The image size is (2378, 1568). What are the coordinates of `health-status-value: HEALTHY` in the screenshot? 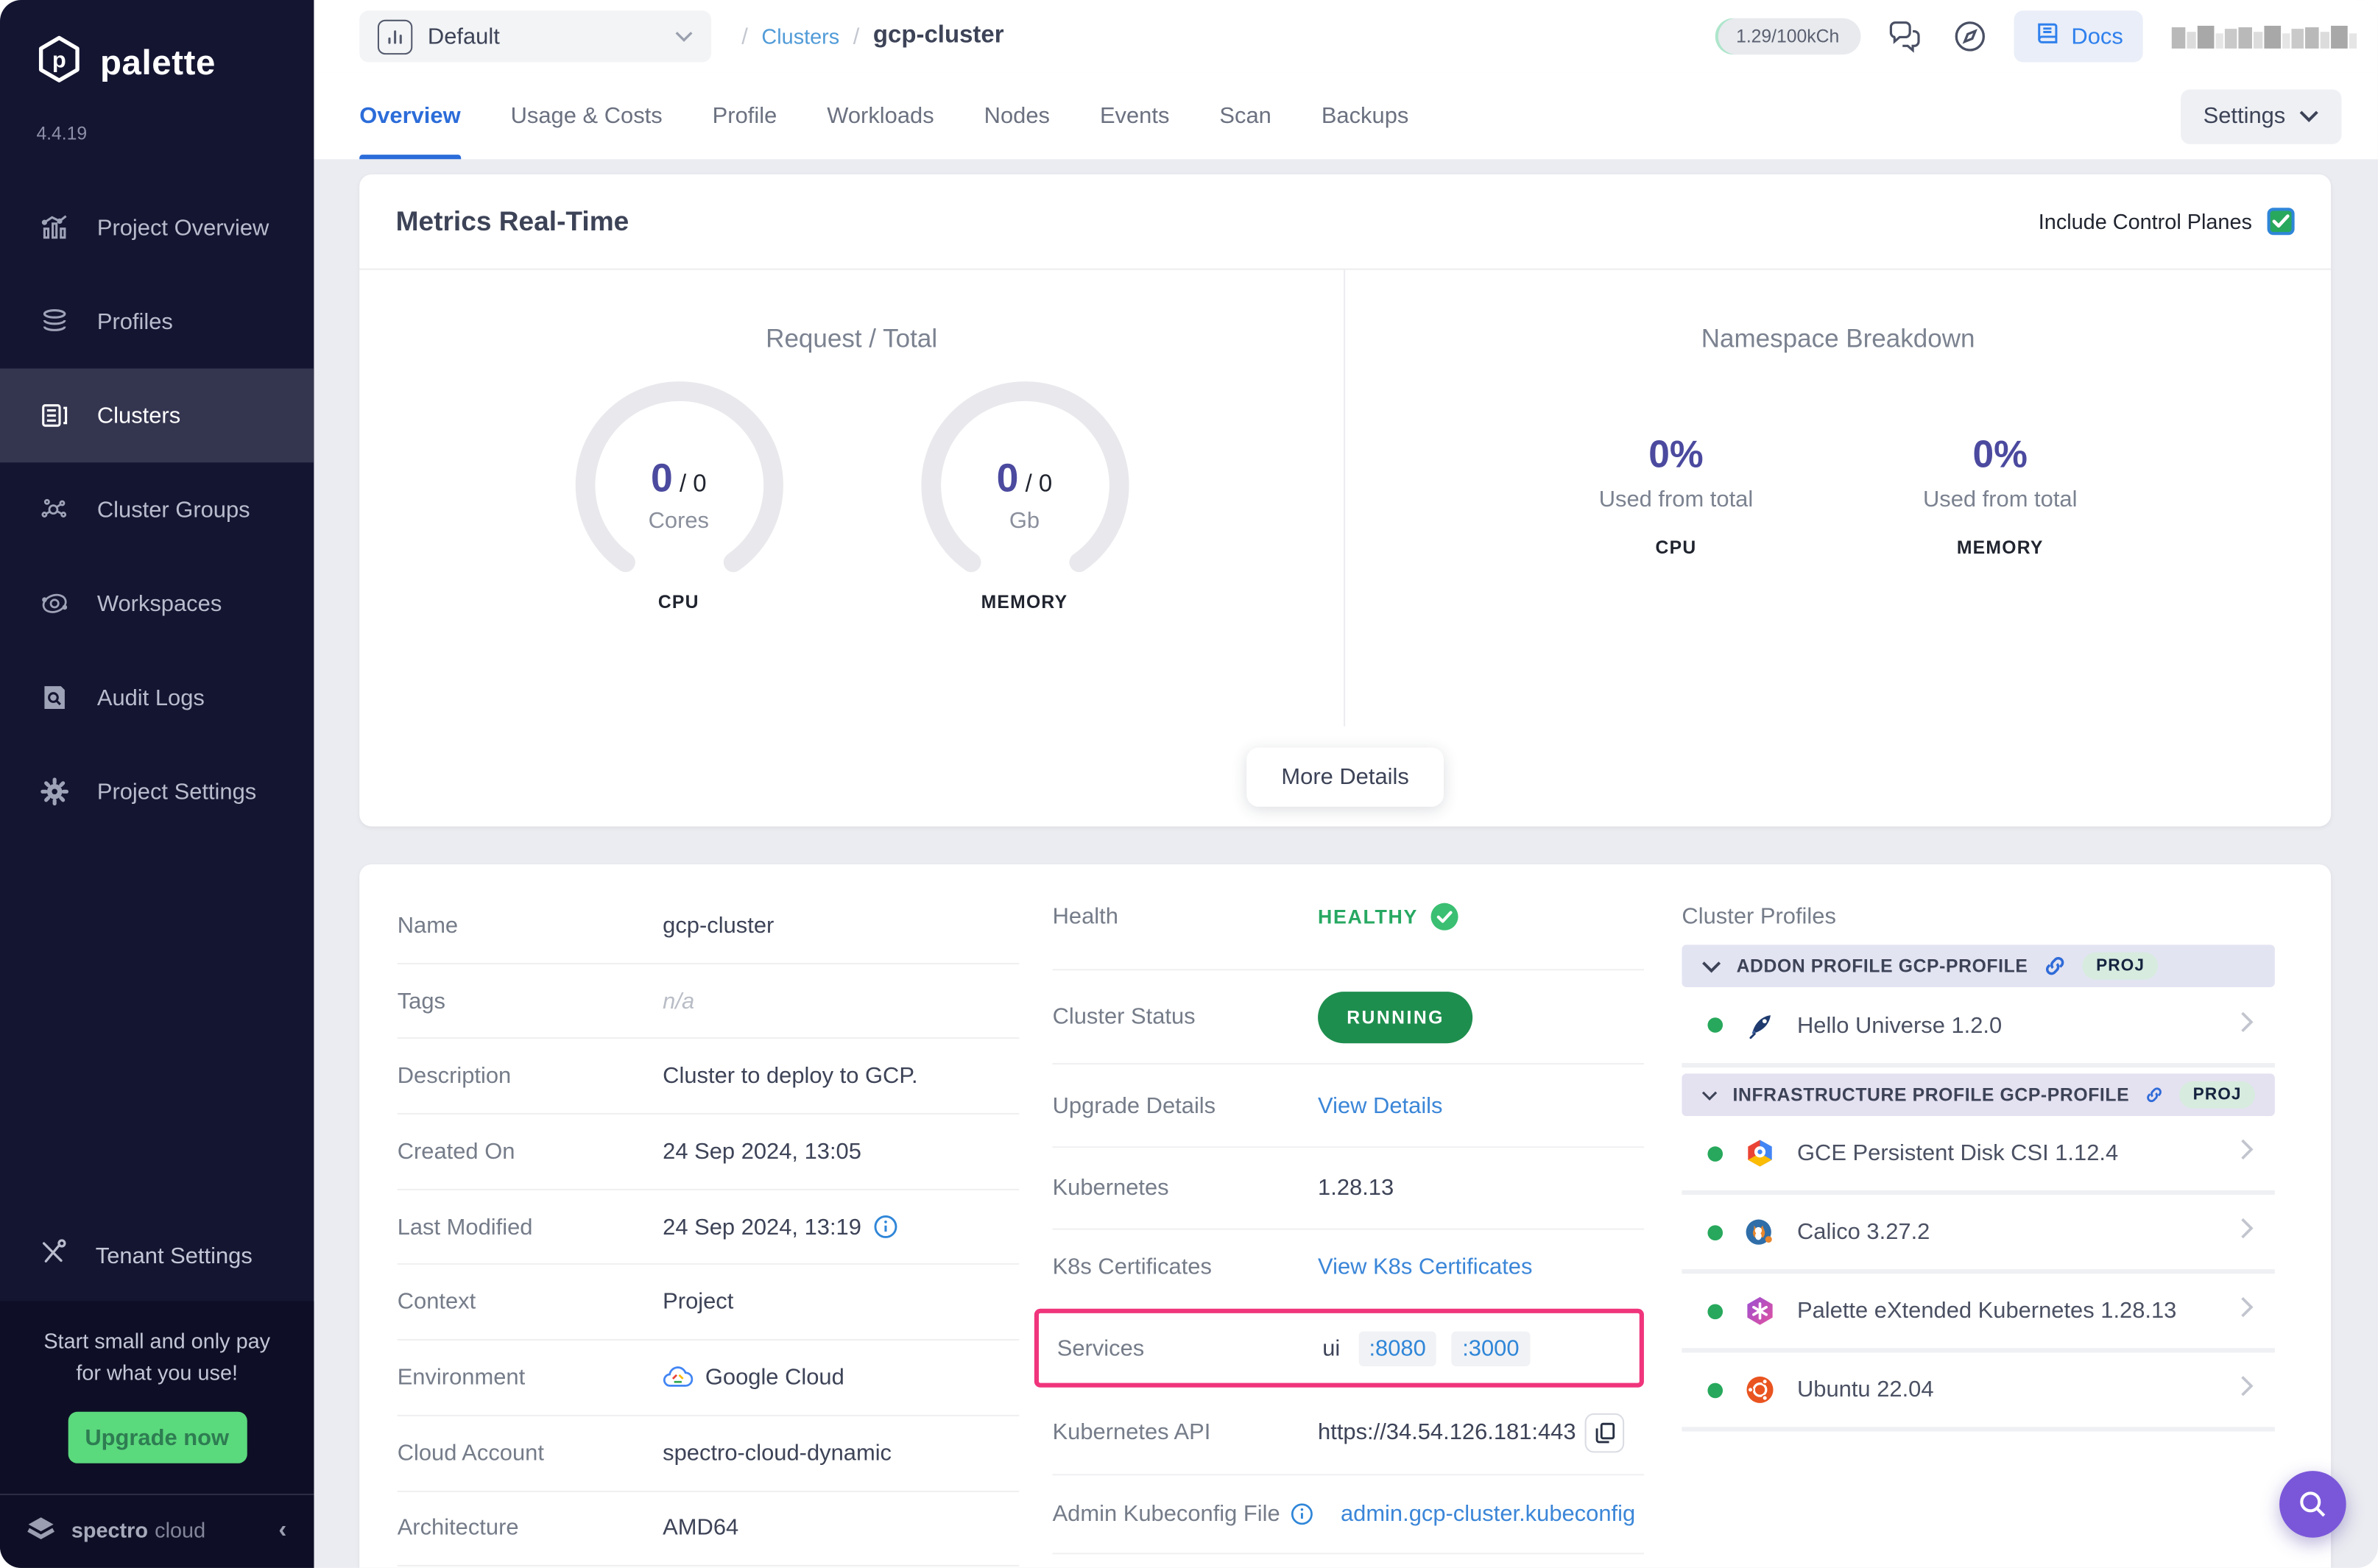 It's located at (1368, 917).